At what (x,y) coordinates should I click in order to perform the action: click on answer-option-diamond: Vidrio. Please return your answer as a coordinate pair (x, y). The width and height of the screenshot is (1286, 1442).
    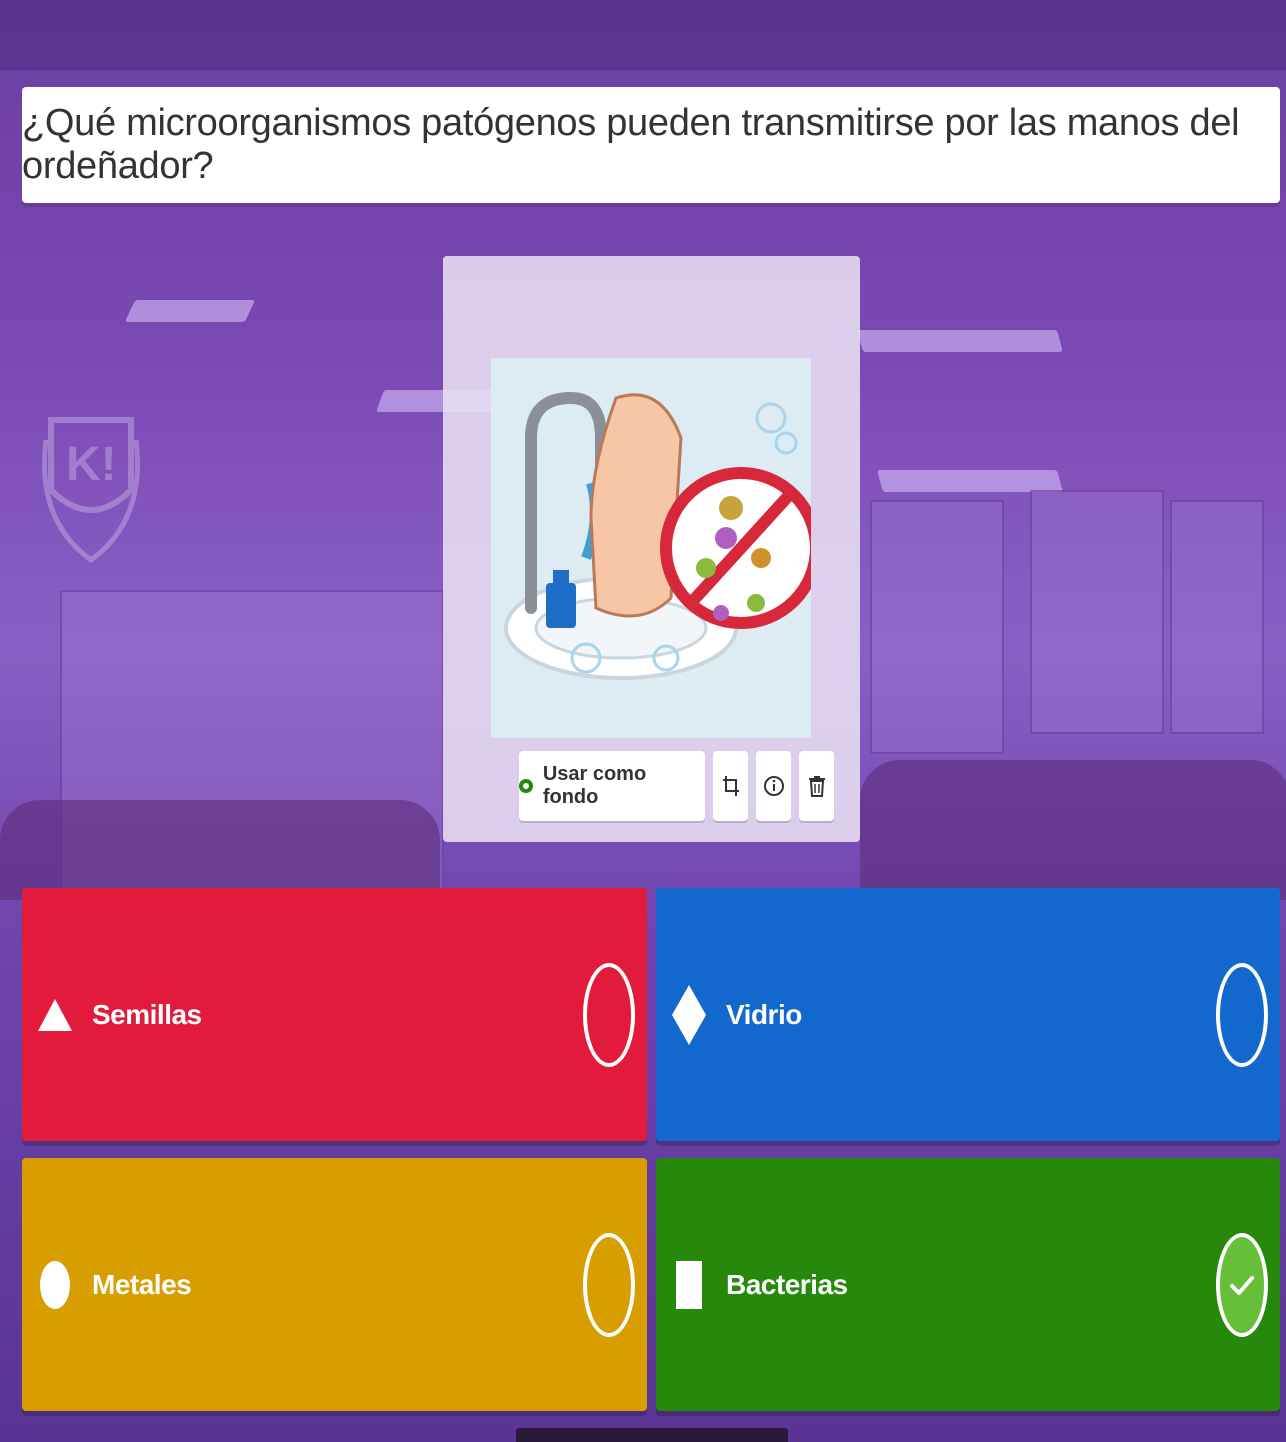
    Looking at the image, I should click on (968, 1014).